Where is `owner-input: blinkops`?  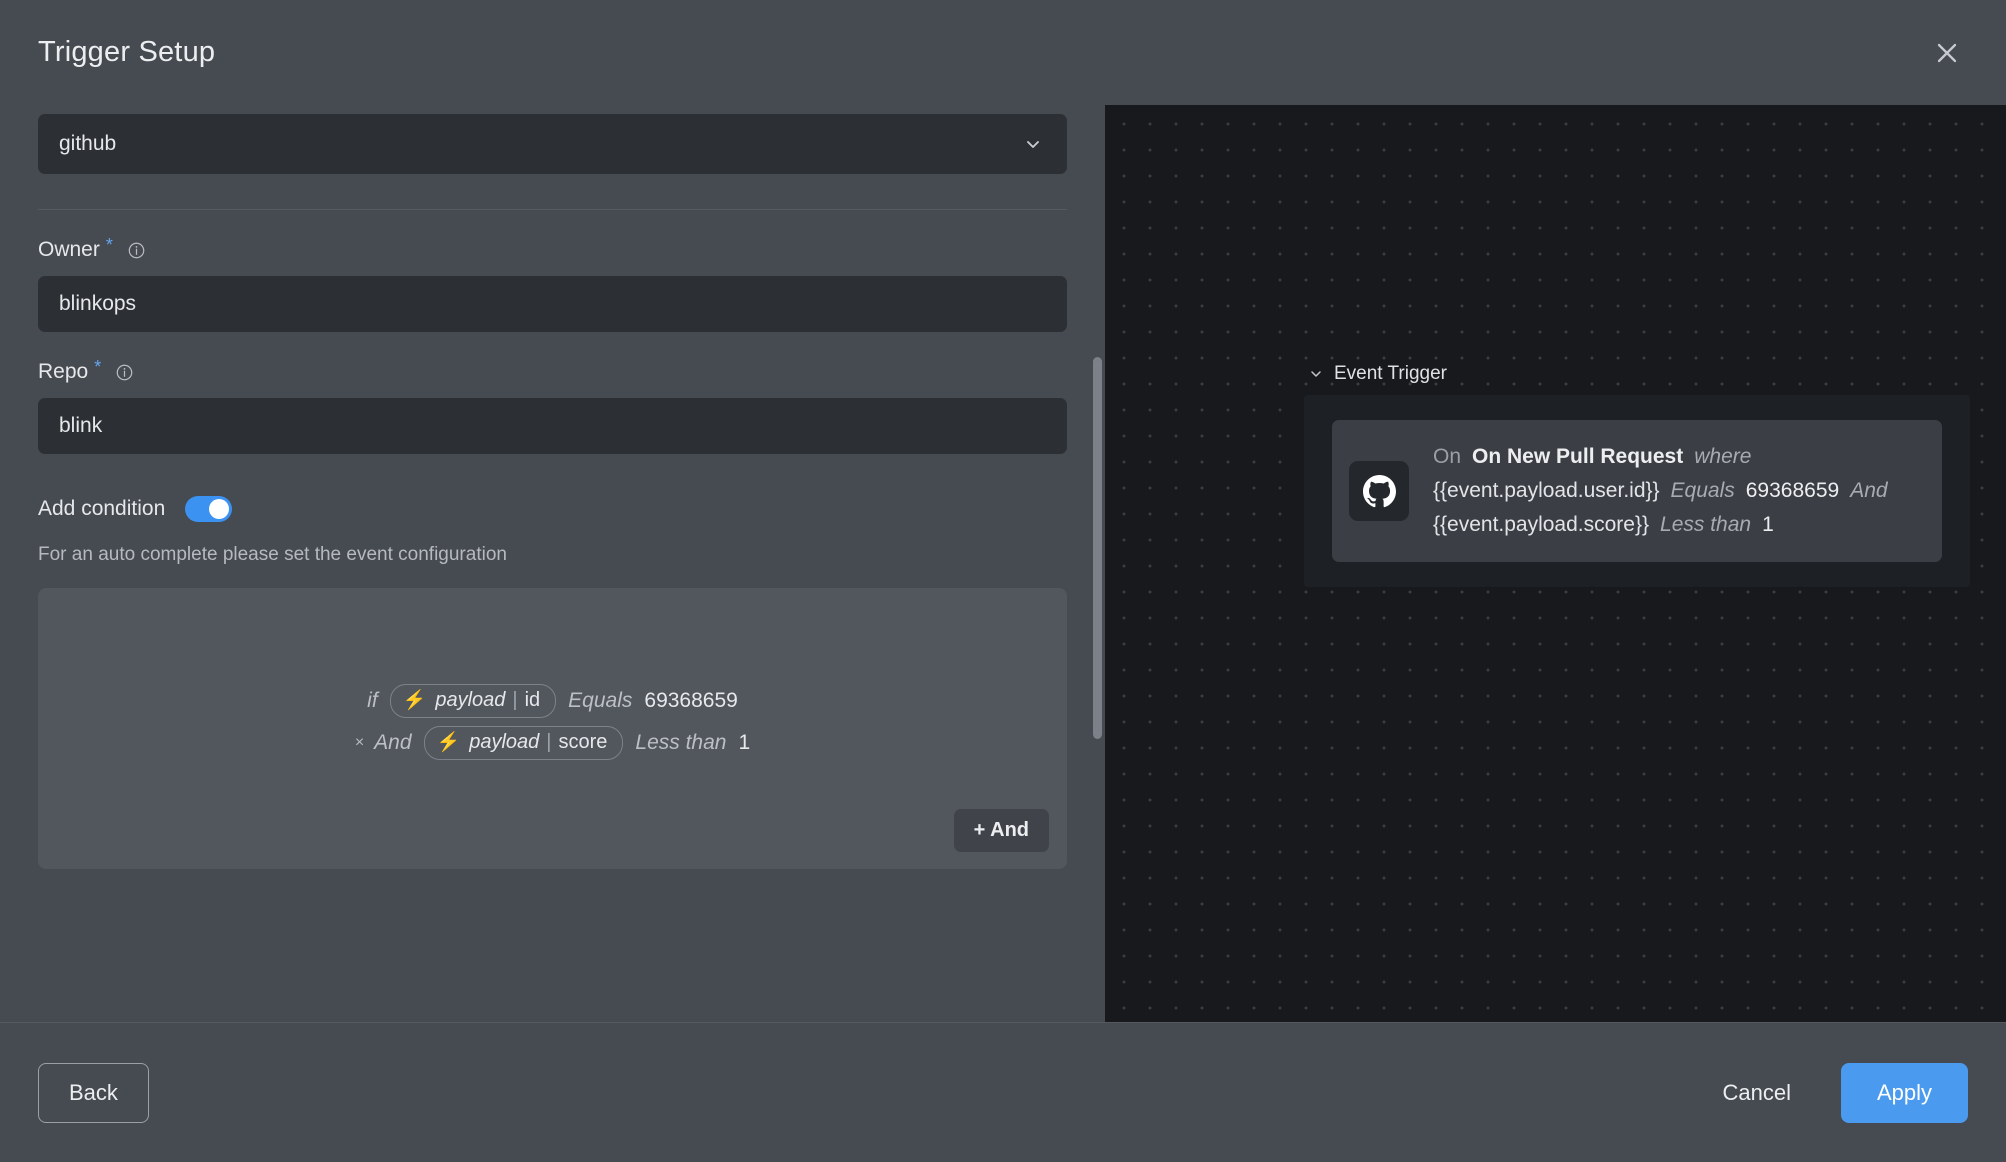
owner-input: blinkops is located at coordinates (552, 304).